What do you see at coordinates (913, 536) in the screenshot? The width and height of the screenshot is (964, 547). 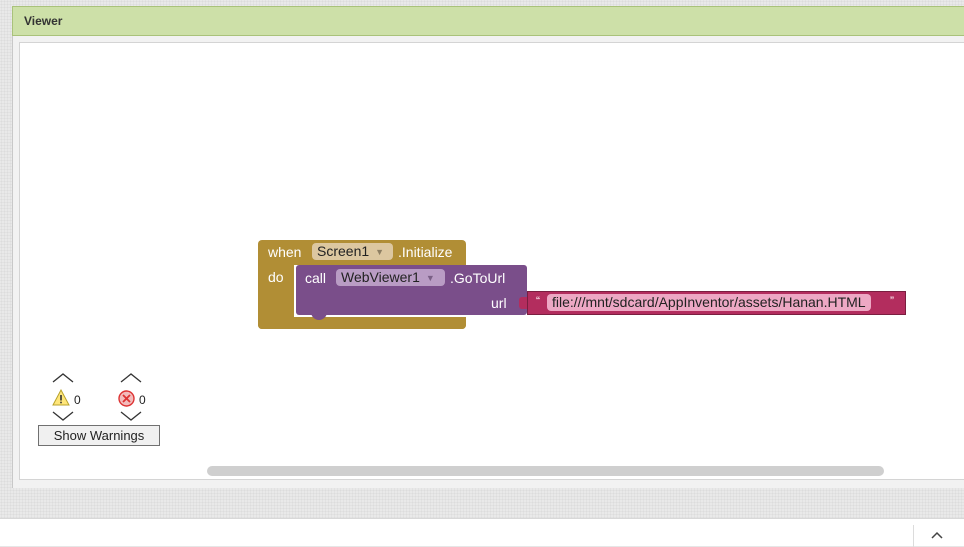 I see `bottom-bar-divider` at bounding box center [913, 536].